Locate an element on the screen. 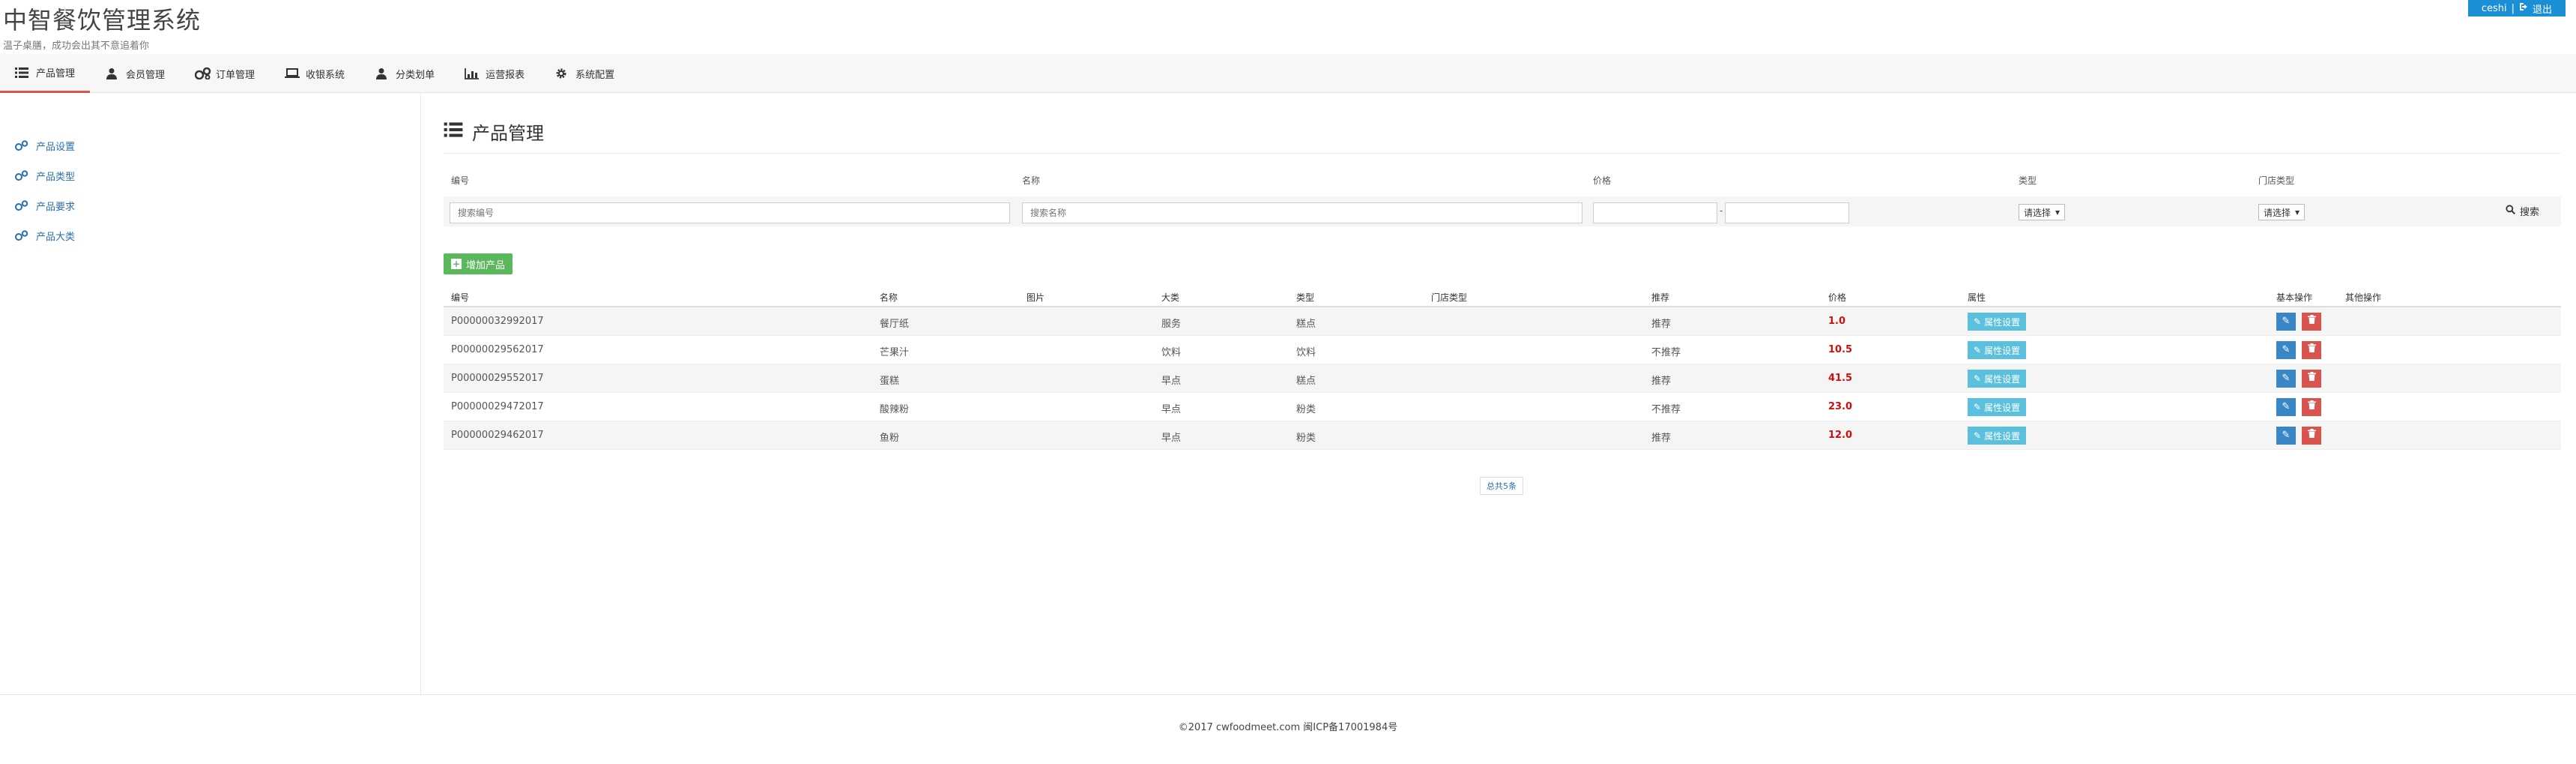 This screenshot has height=764, width=2576. nav-item-label: 系统配置 is located at coordinates (595, 75).